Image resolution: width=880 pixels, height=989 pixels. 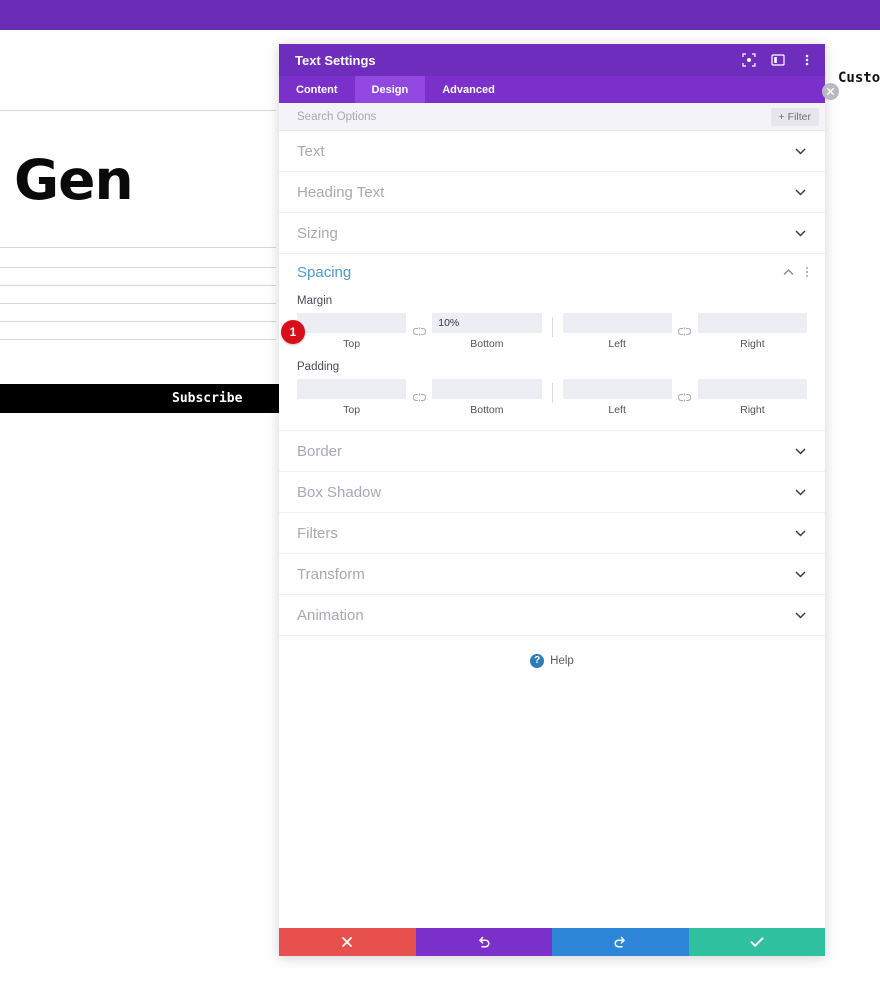 What do you see at coordinates (752, 410) in the screenshot?
I see `padding-right-label: Right` at bounding box center [752, 410].